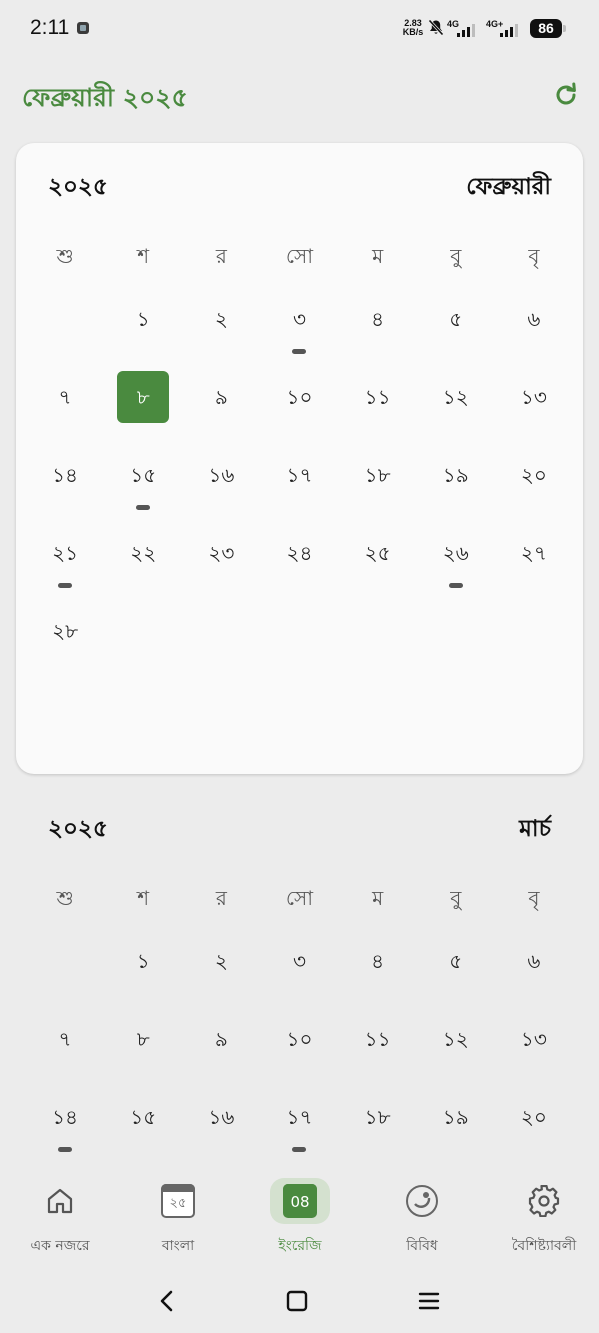  Describe the element at coordinates (143, 961) in the screenshot. I see `day-number: ১` at that location.